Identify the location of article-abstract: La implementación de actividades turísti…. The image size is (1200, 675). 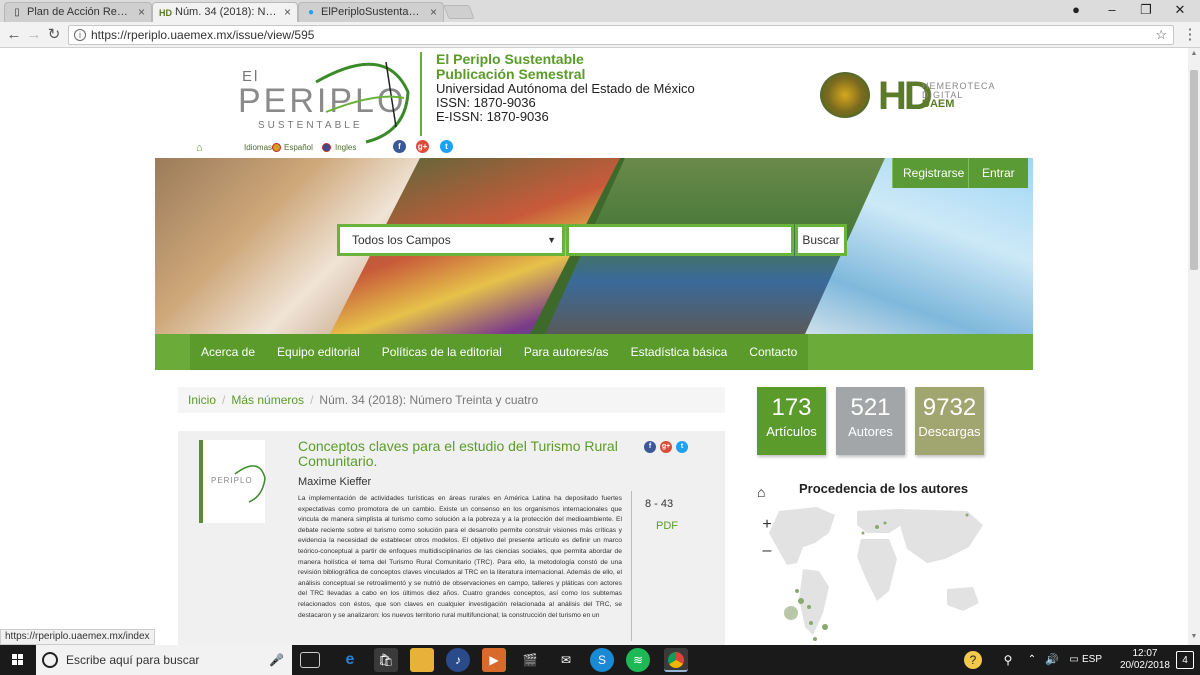
(460, 557).